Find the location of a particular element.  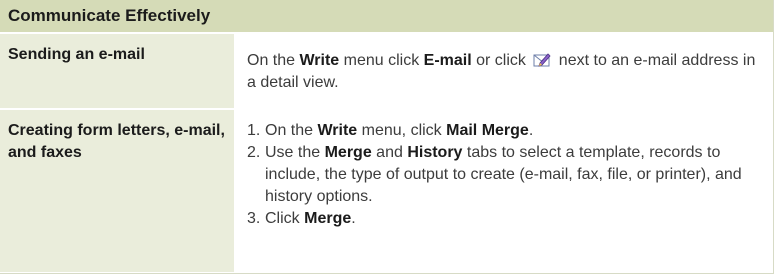

table-title: Communicate Effectively is located at coordinates (109, 15).